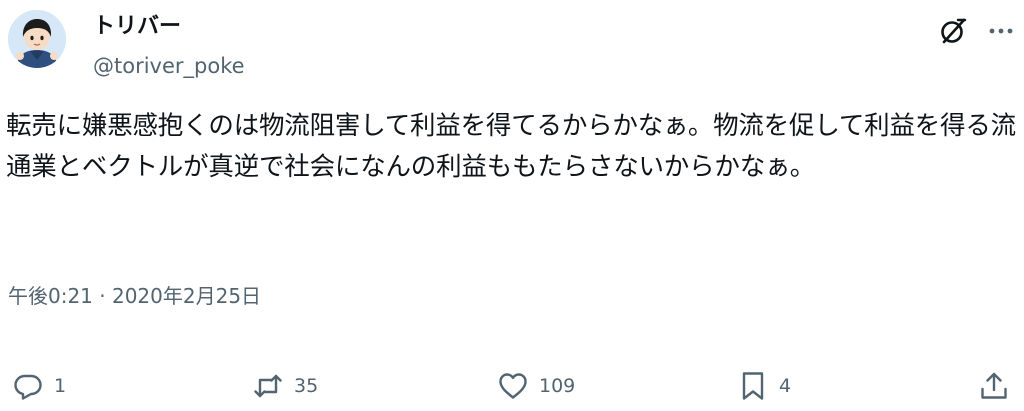 The image size is (1024, 411). Describe the element at coordinates (785, 386) in the screenshot. I see `bookmark-count: 4` at that location.